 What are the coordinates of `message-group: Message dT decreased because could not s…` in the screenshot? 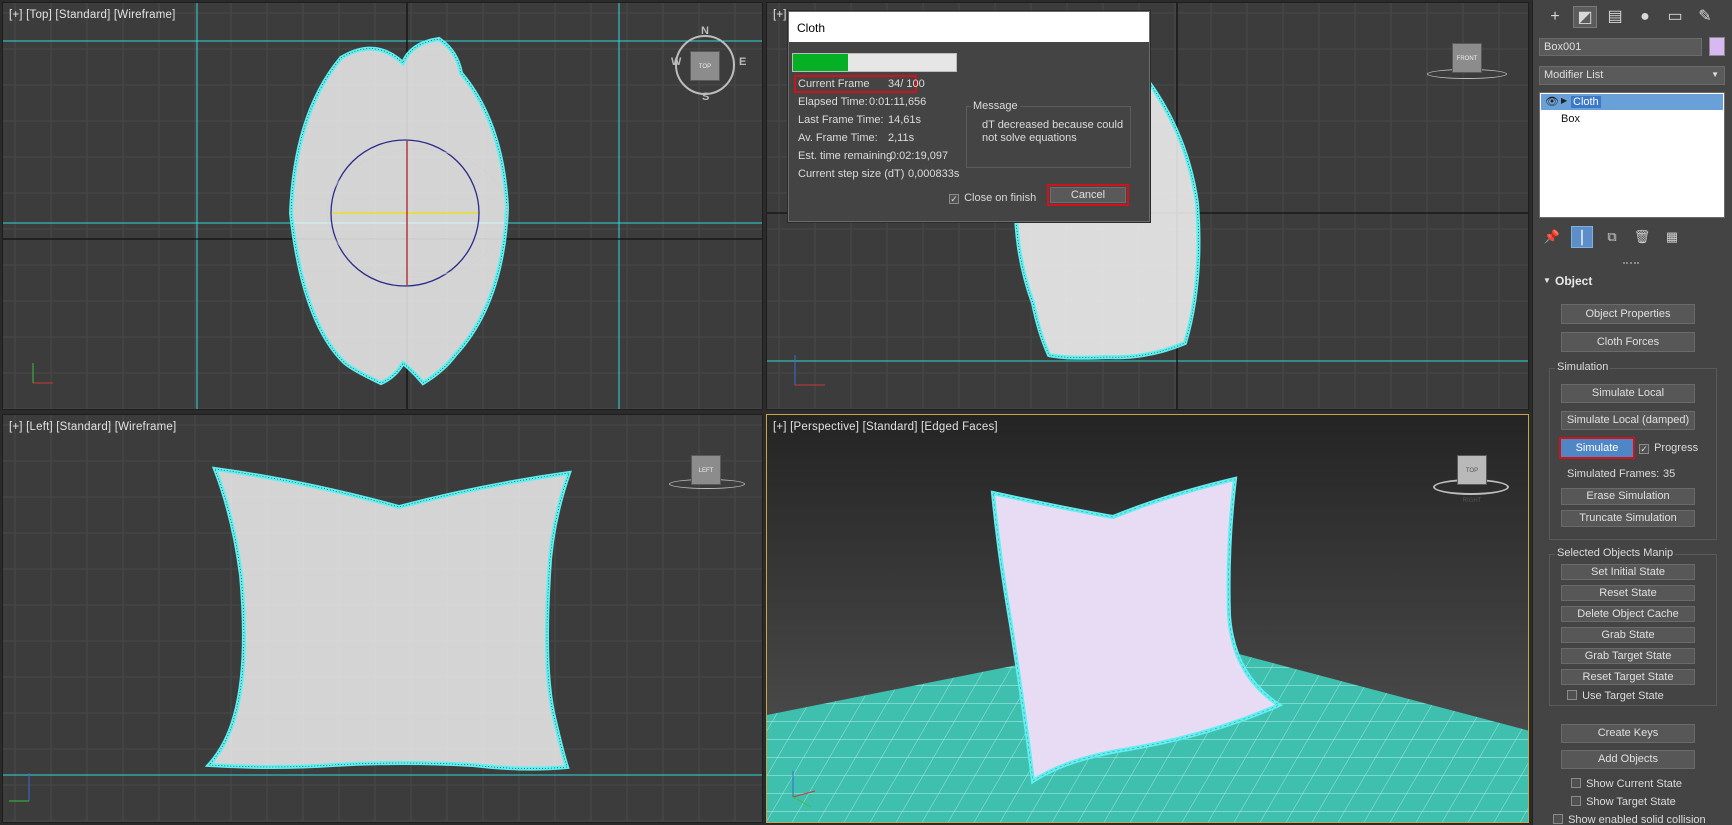 It's located at (1048, 134).